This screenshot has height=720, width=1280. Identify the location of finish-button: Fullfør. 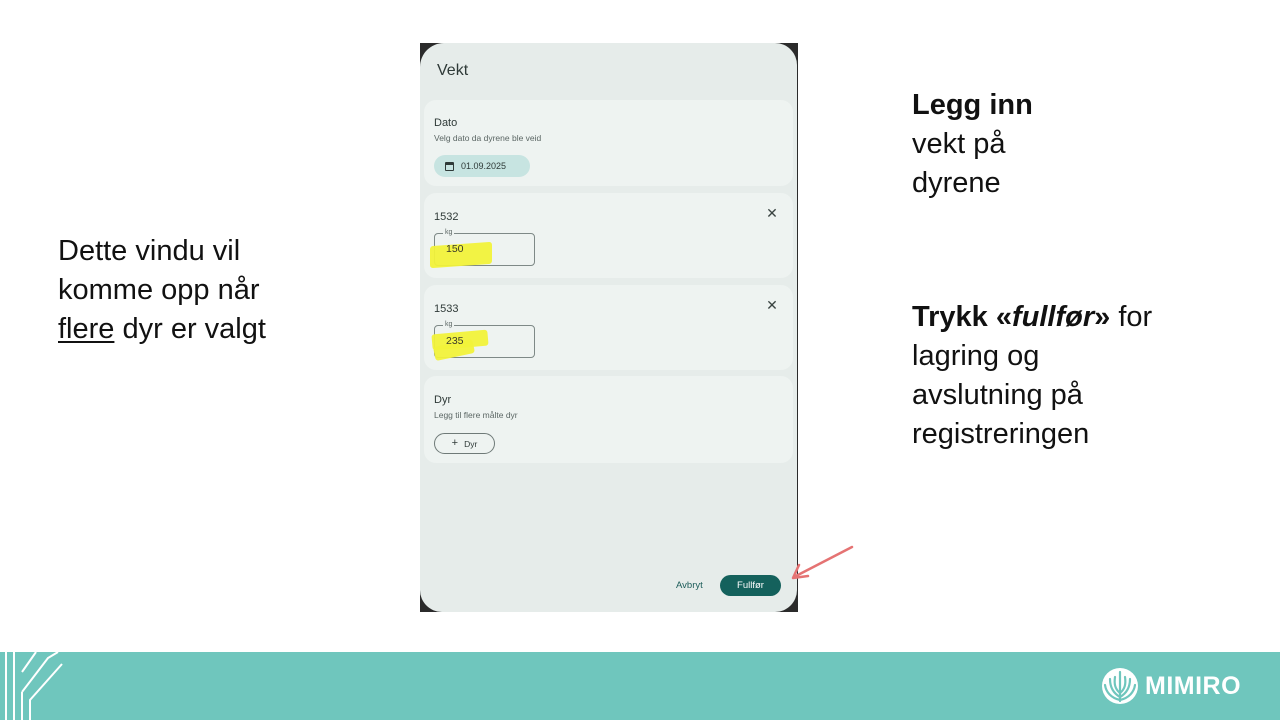
(750, 585).